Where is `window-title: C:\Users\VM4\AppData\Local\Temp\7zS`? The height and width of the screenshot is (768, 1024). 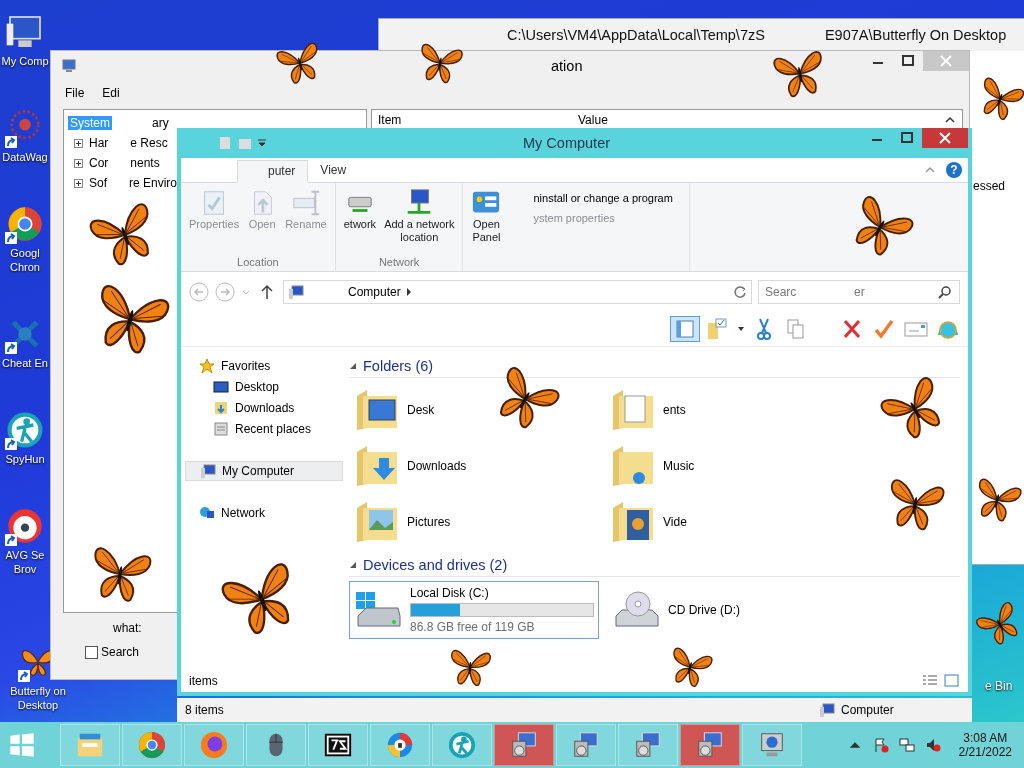 window-title: C:\Users\VM4\AppData\Local\Temp\7zS is located at coordinates (636, 35).